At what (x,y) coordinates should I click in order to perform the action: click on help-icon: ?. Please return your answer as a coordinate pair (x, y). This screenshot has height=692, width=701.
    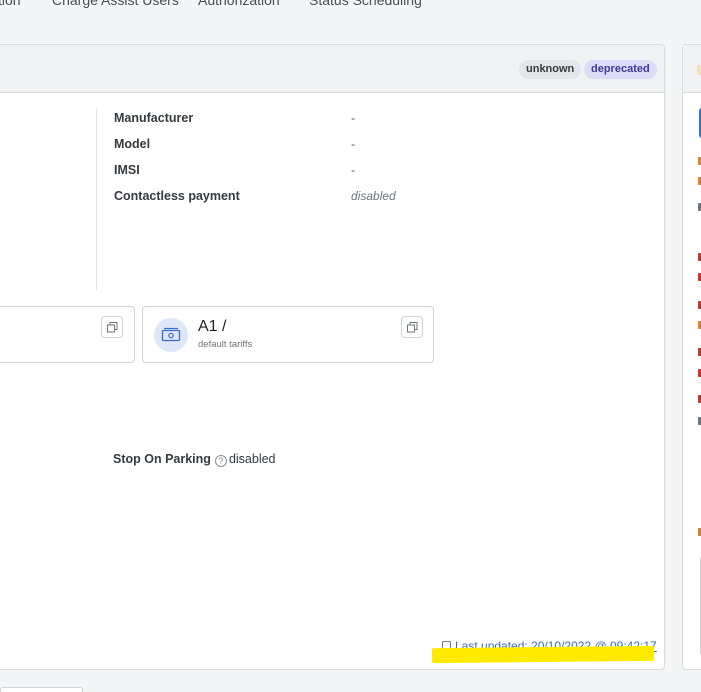
    Looking at the image, I should click on (220, 461).